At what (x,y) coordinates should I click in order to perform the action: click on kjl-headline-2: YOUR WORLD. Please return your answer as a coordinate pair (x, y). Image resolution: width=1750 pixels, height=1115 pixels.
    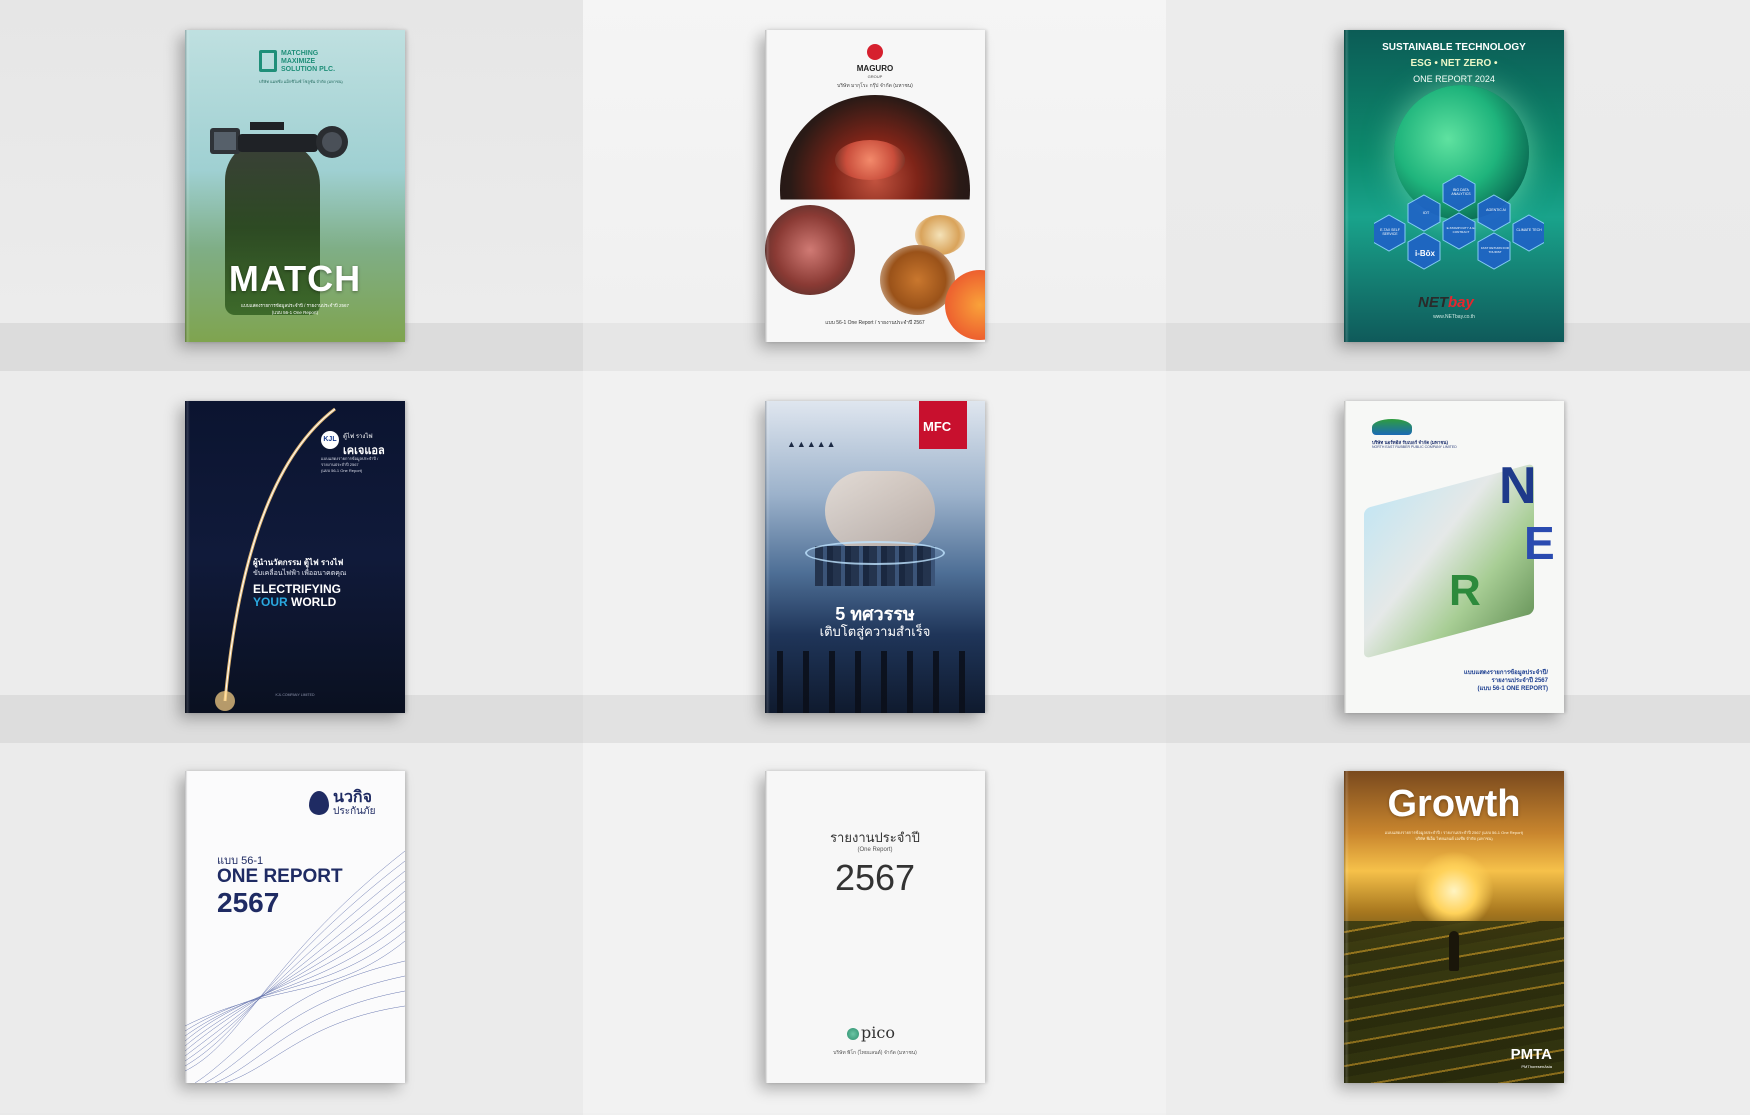
    Looking at the image, I should click on (294, 602).